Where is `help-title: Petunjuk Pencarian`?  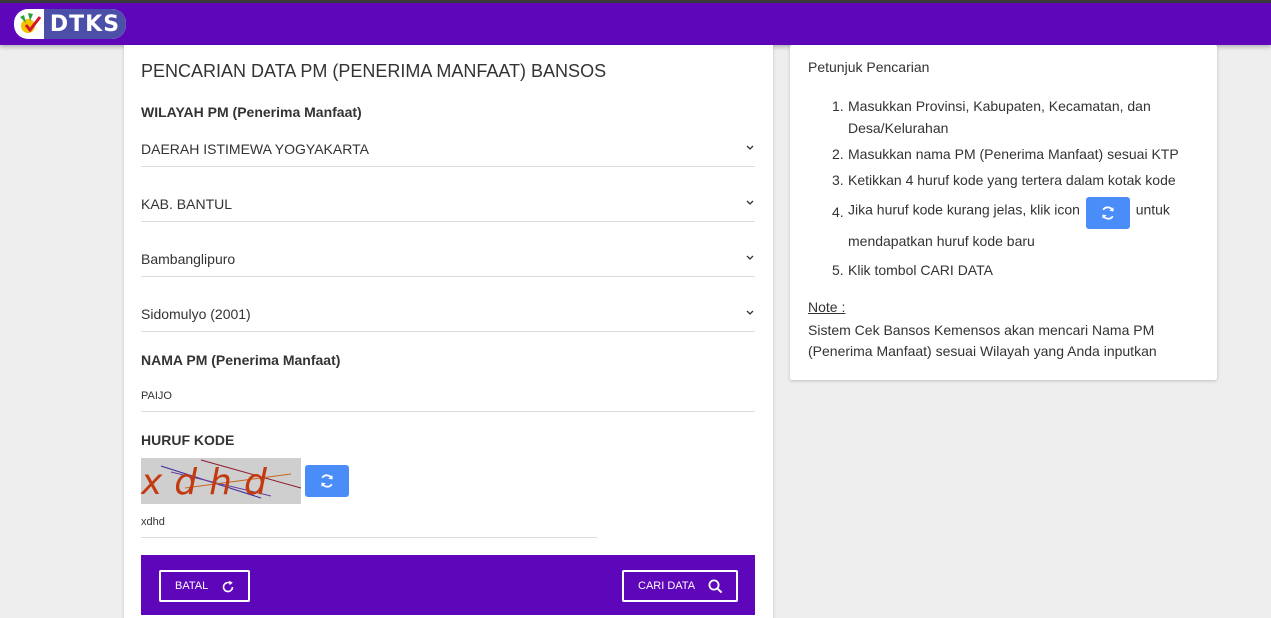 help-title: Petunjuk Pencarian is located at coordinates (869, 67).